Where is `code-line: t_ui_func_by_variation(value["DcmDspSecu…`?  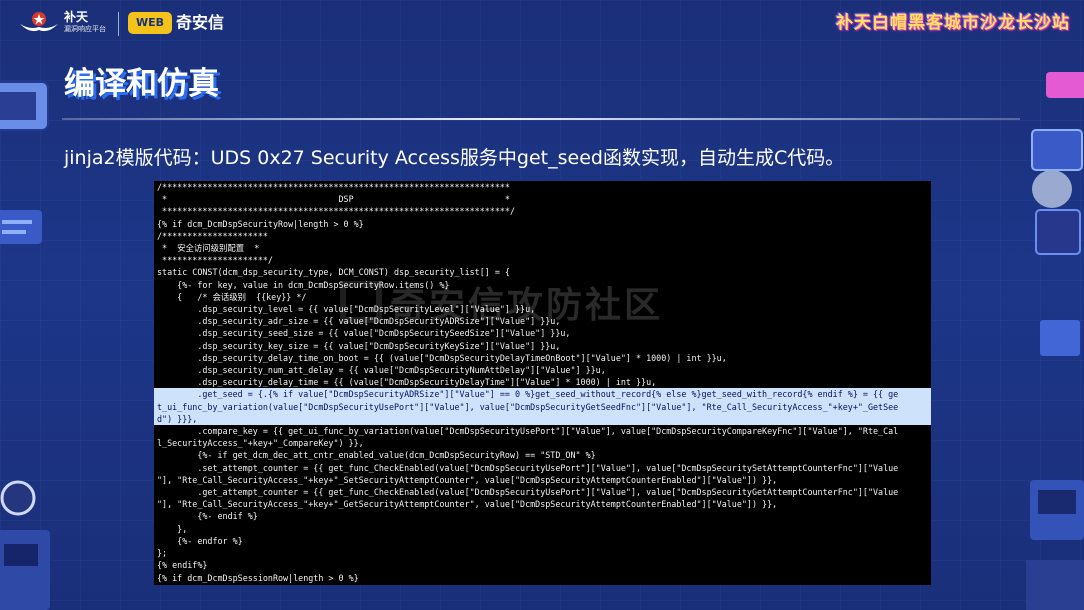
code-line: t_ui_func_by_variation(value["DcmDspSecu… is located at coordinates (542, 406).